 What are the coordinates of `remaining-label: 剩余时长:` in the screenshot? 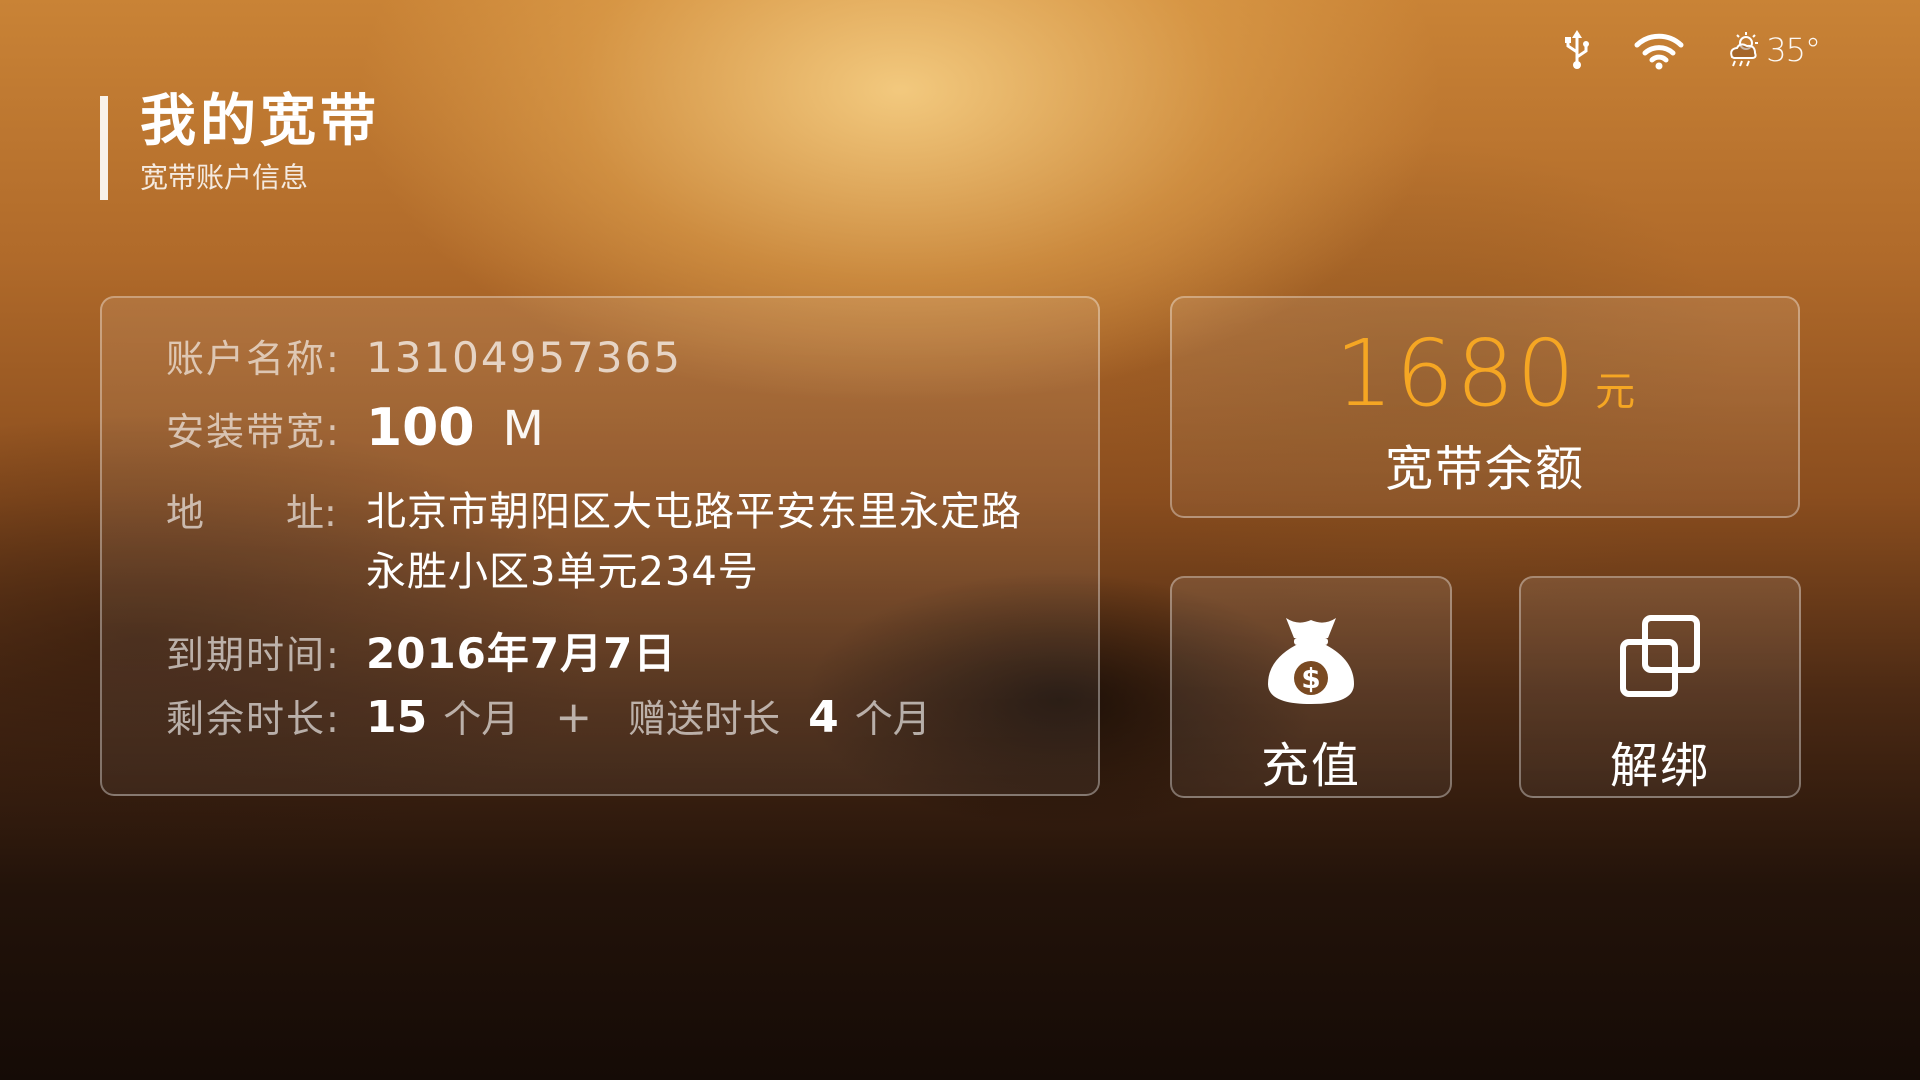 It's located at (253, 719).